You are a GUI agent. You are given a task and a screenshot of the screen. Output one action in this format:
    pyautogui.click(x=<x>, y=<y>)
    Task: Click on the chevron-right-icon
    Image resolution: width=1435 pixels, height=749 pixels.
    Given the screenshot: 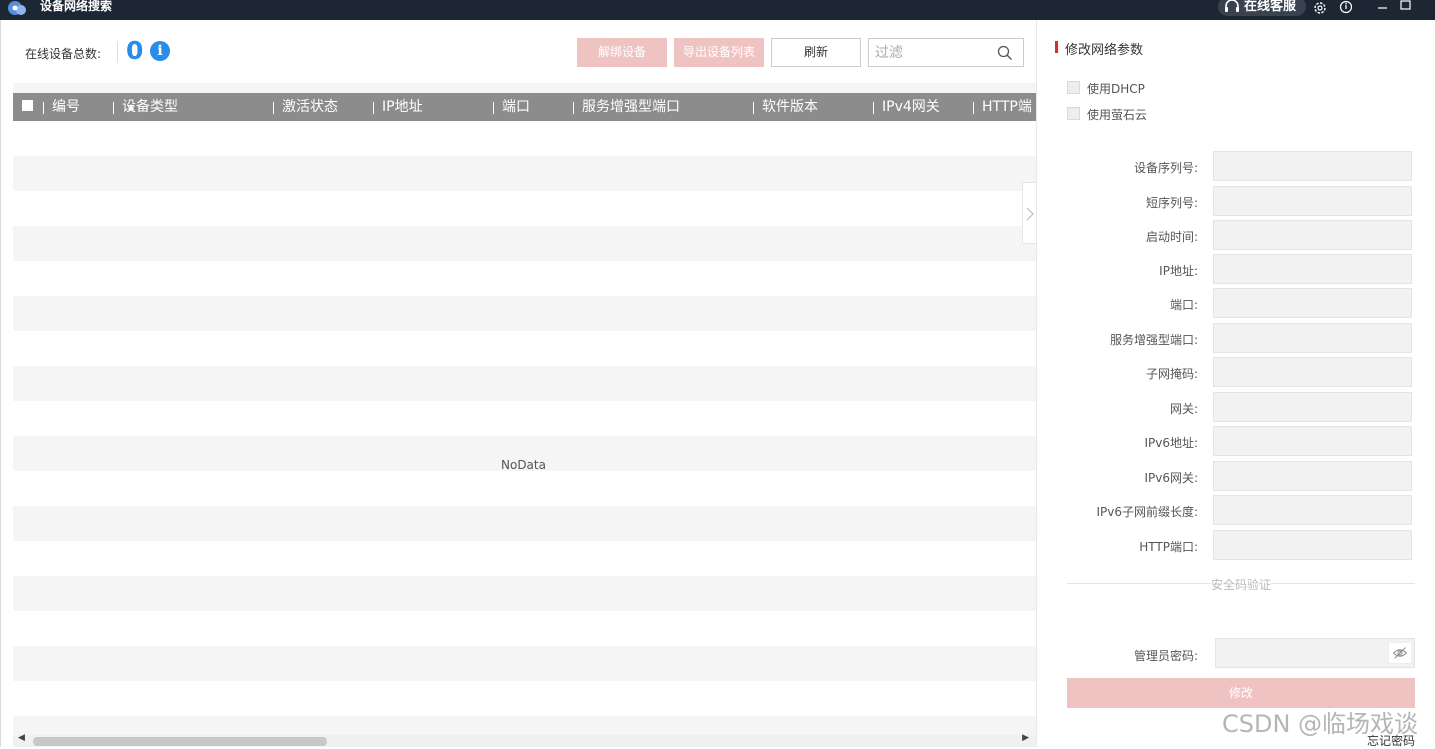 What is the action you would take?
    pyautogui.click(x=1030, y=214)
    